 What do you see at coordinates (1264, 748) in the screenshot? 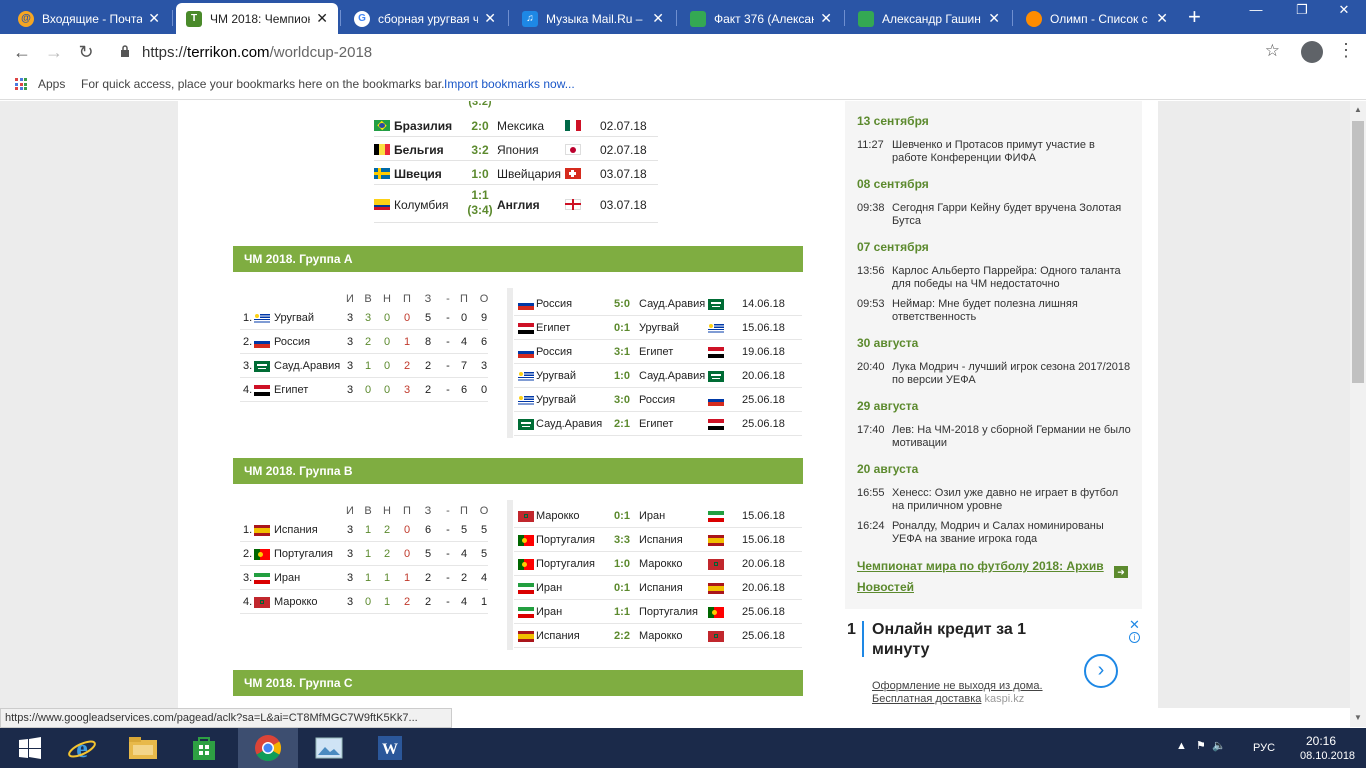
I see `language-indicator: РУС` at bounding box center [1264, 748].